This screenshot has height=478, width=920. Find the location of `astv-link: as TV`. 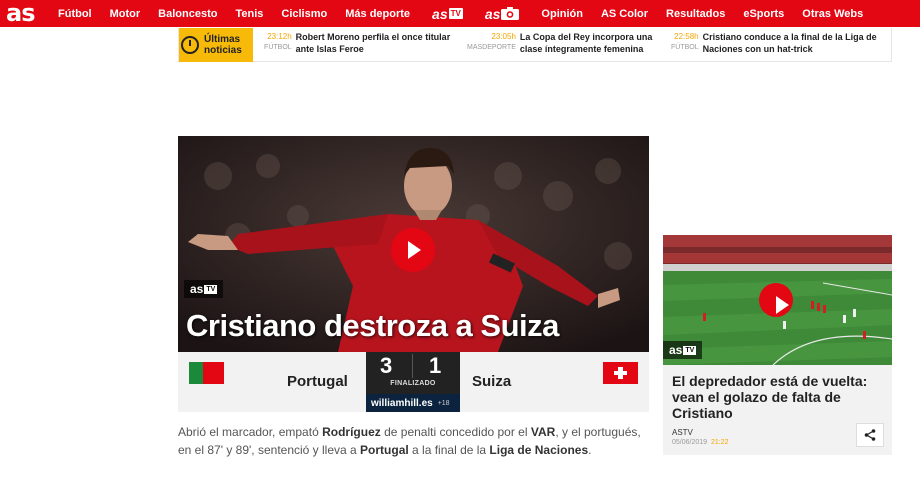

astv-link: as TV is located at coordinates (447, 14).